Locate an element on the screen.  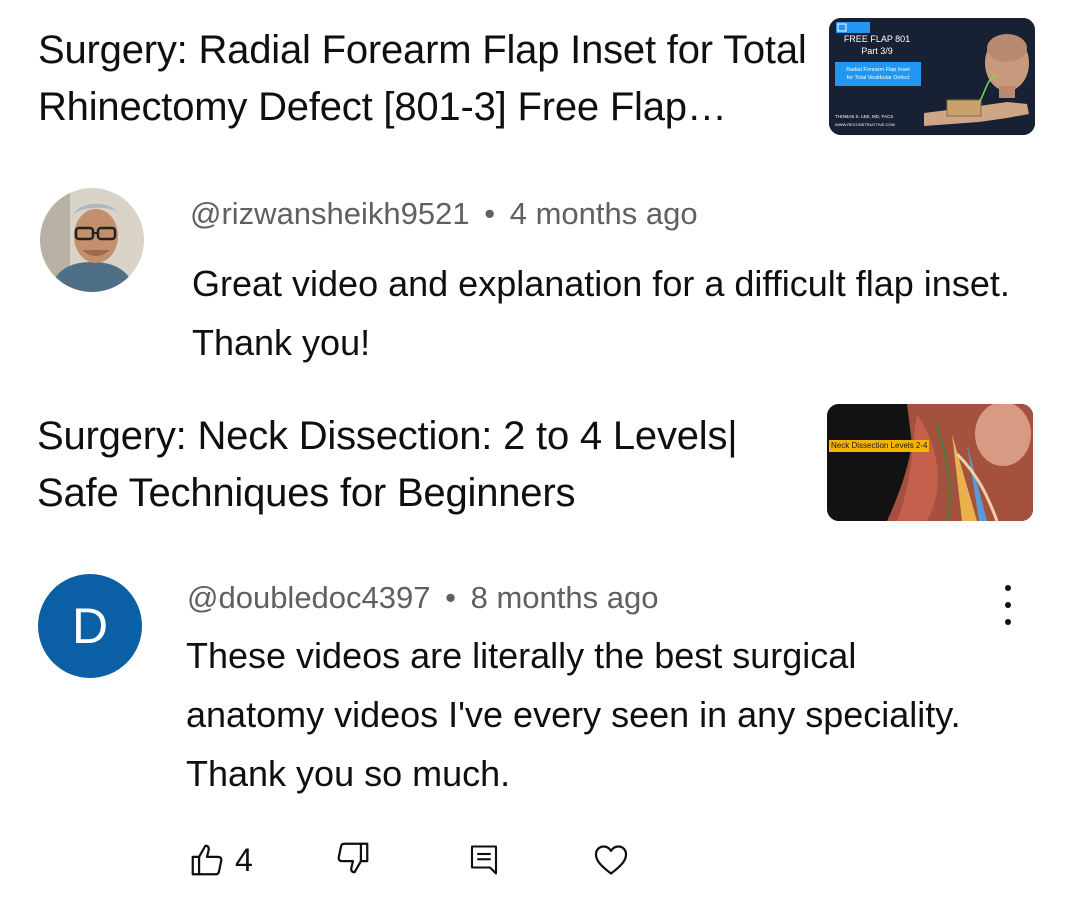
avatar-doubledoc: D is located at coordinates (90, 626).